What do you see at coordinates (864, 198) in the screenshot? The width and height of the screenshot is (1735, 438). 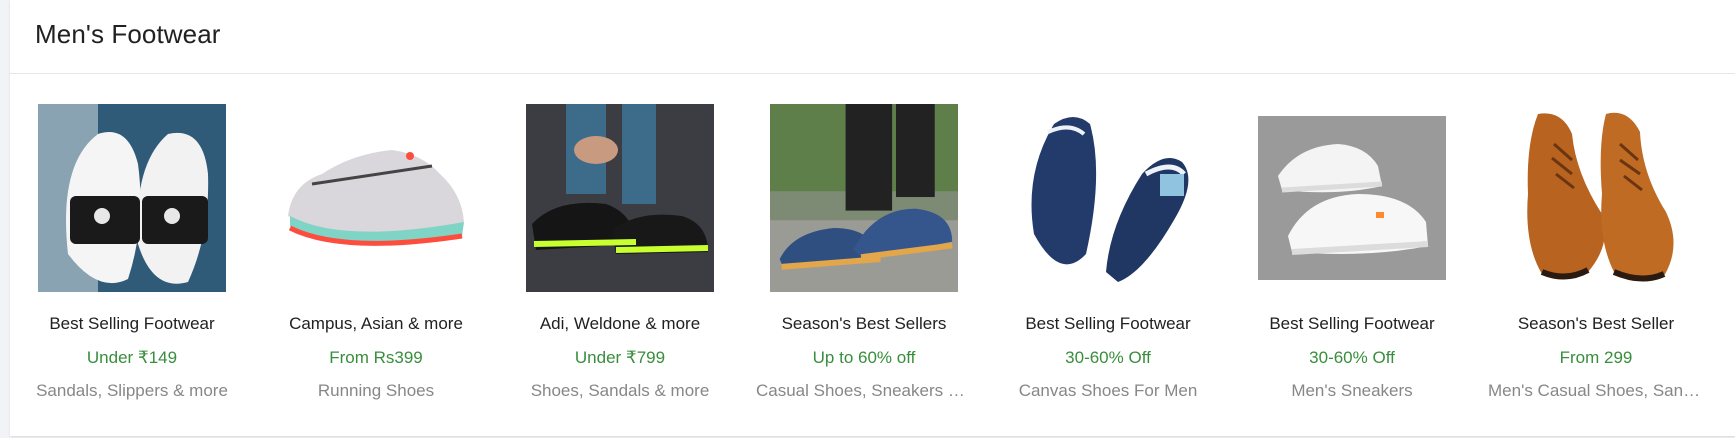 I see `casual-shoes-image` at bounding box center [864, 198].